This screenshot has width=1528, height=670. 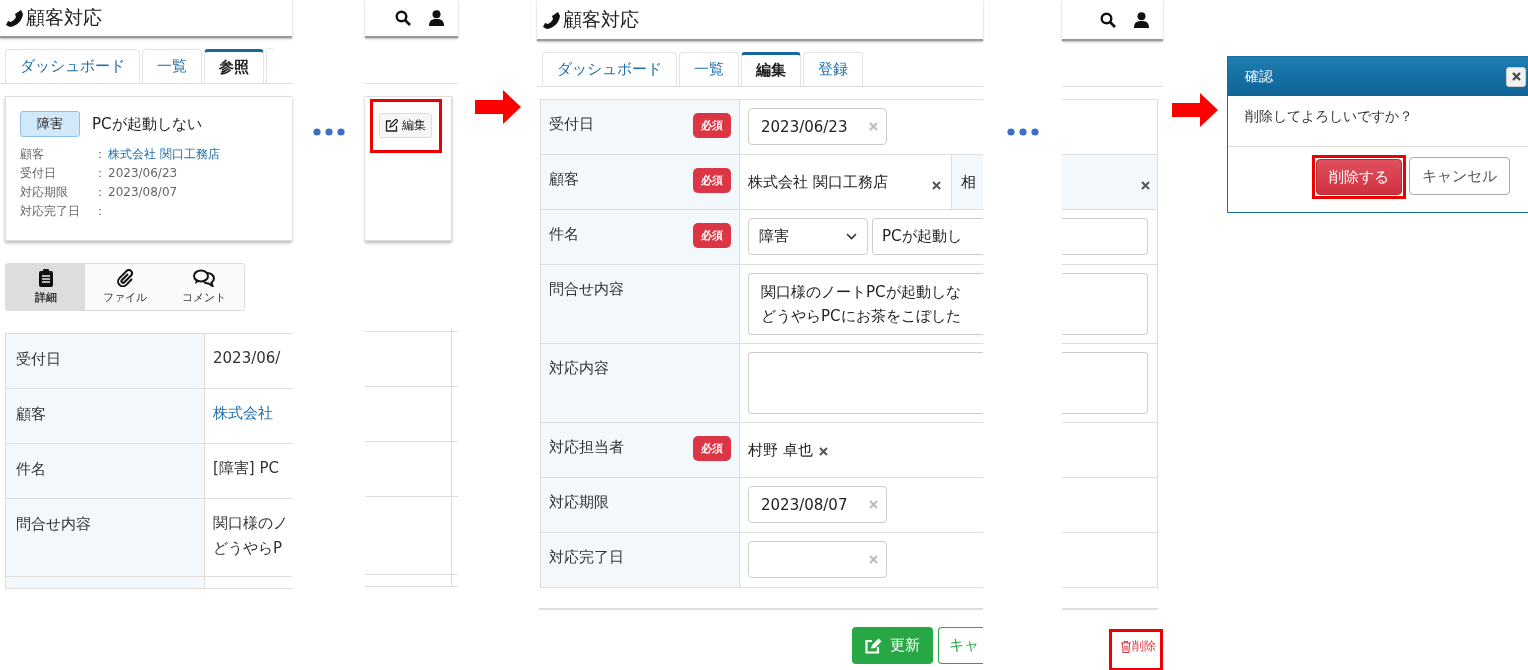 What do you see at coordinates (234, 66) in the screenshot?
I see `tab: 参照` at bounding box center [234, 66].